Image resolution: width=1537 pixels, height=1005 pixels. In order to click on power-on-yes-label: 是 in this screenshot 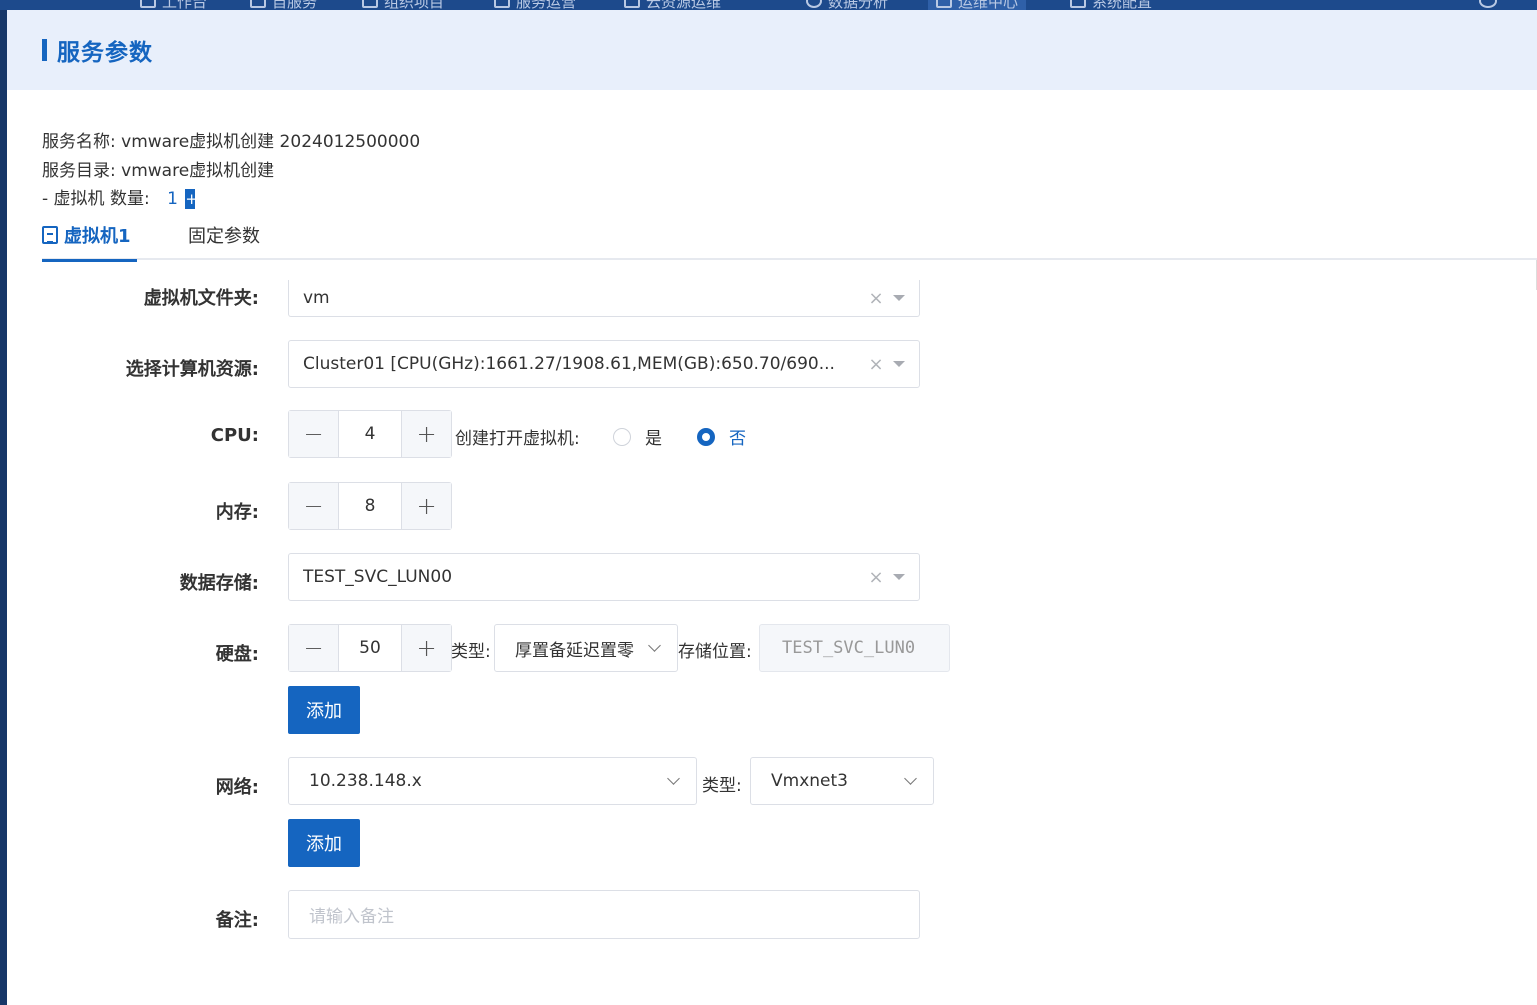, I will do `click(653, 439)`.